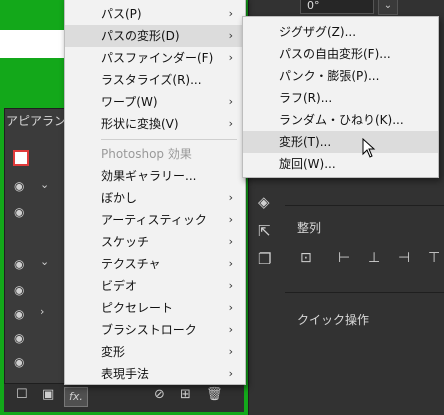 This screenshot has height=415, width=444. Describe the element at coordinates (309, 228) in the screenshot. I see `align-section-title: 整列` at that location.